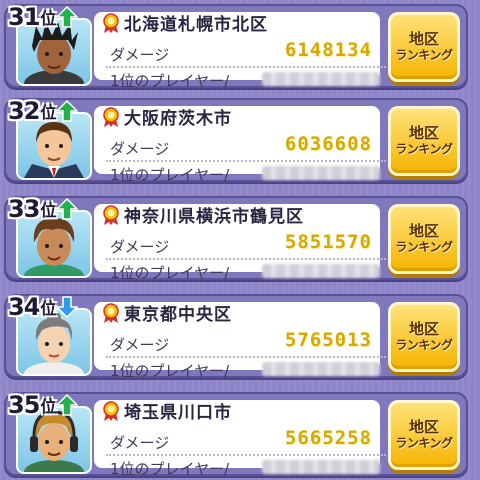 The width and height of the screenshot is (480, 480). What do you see at coordinates (328, 340) in the screenshot?
I see `damage-value: 5765013` at bounding box center [328, 340].